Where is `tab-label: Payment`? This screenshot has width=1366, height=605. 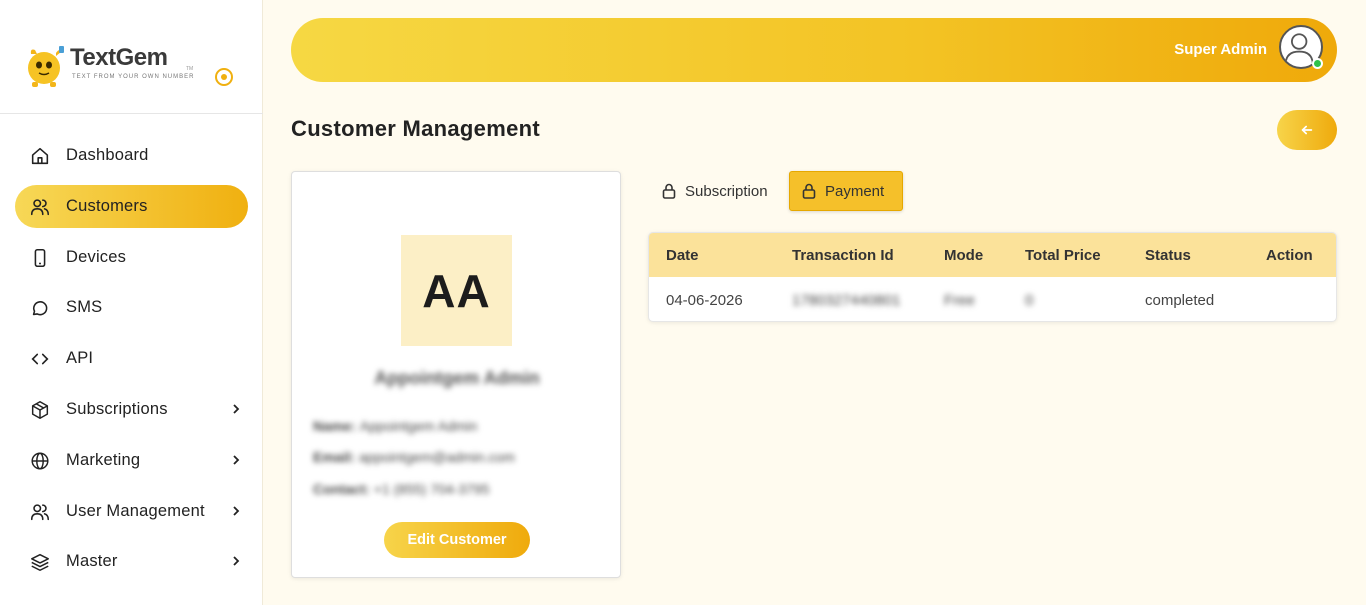
tab-label: Payment is located at coordinates (855, 191).